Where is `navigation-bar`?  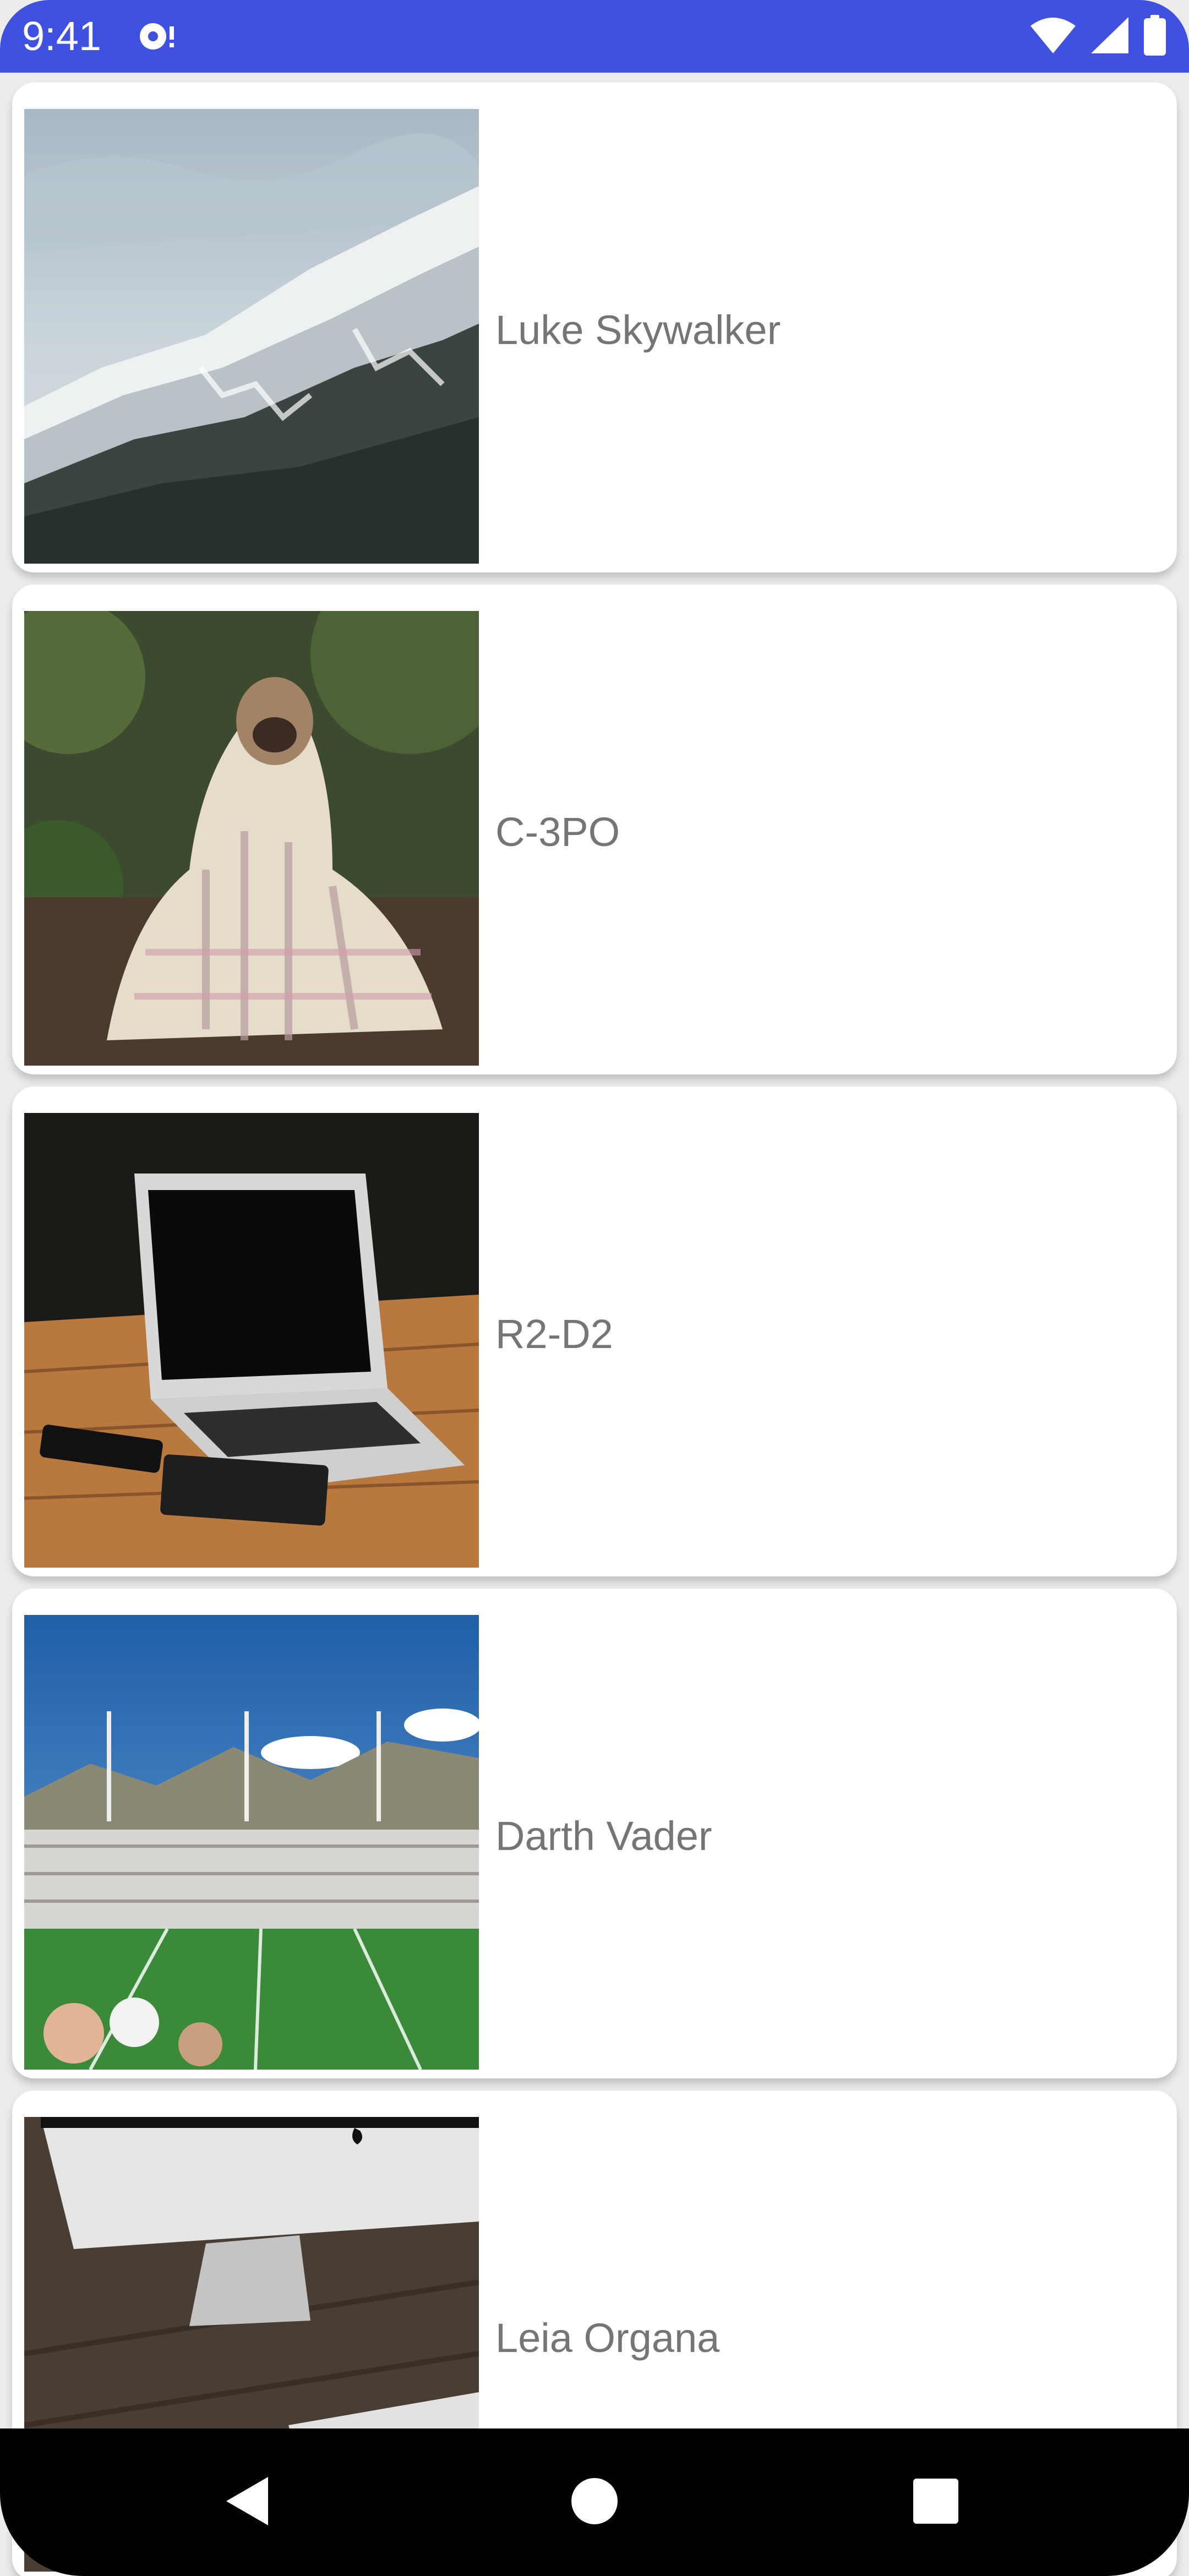 navigation-bar is located at coordinates (594, 2502).